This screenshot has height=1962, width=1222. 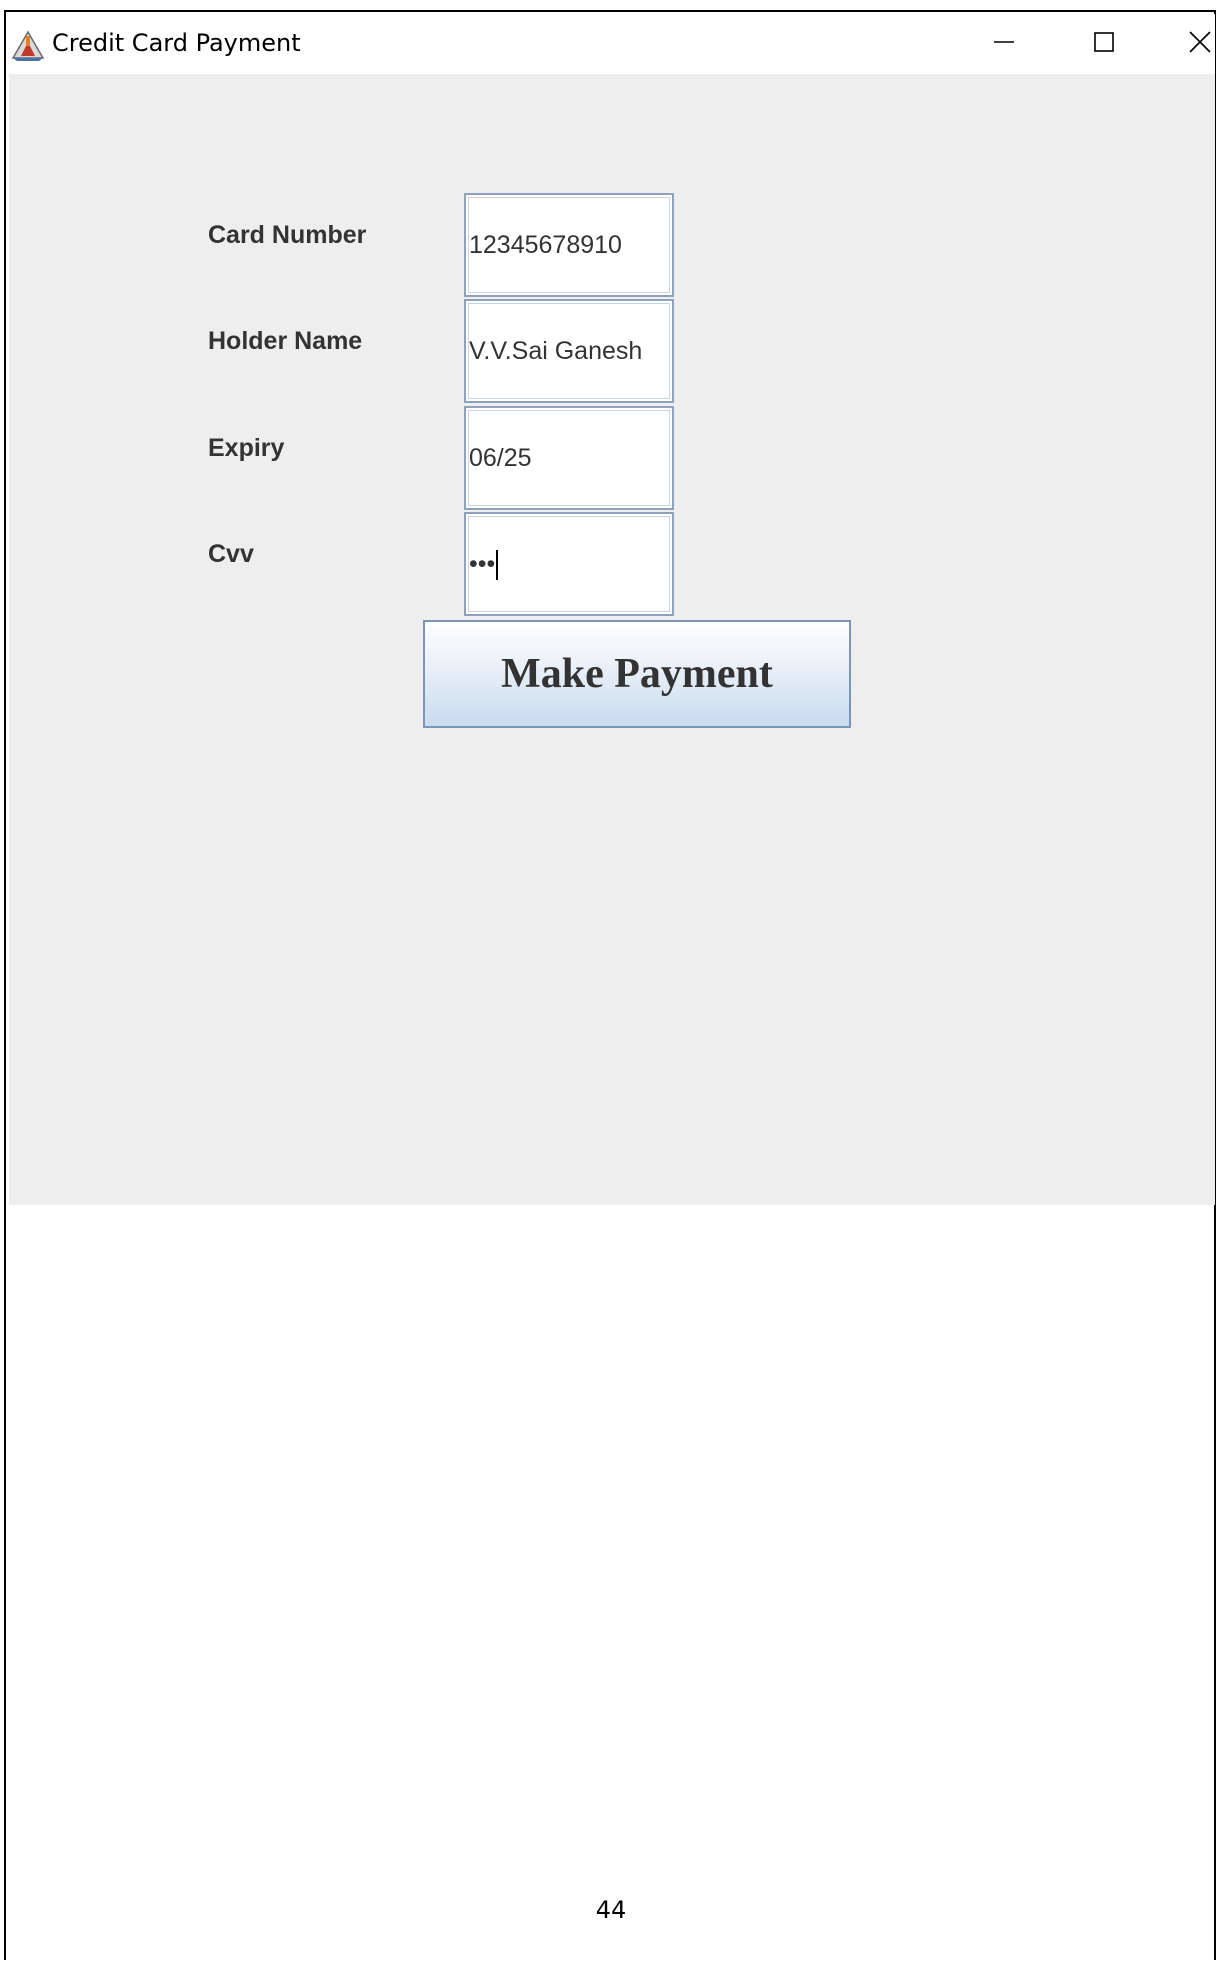 I want to click on make-payment-button: Make Payment, so click(x=637, y=674).